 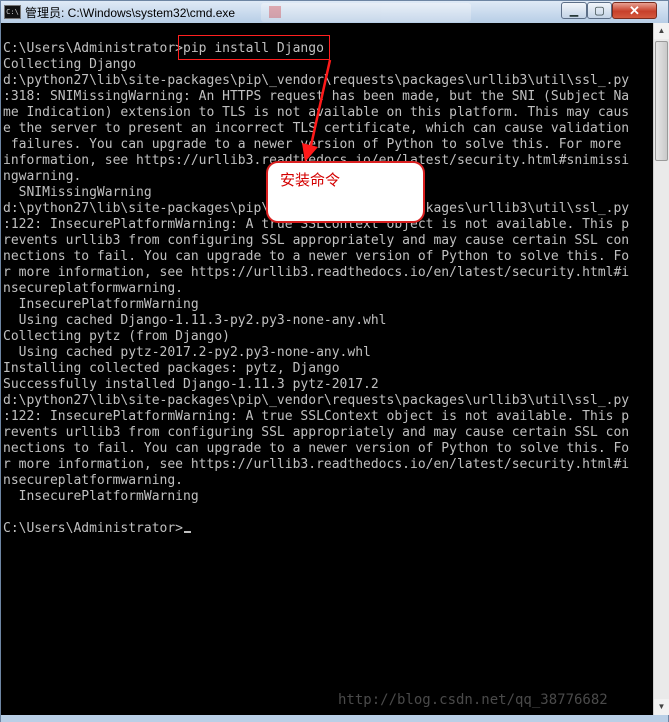 I want to click on watermark-text: http://blog.csdn.net/qq_38776682, so click(x=473, y=700).